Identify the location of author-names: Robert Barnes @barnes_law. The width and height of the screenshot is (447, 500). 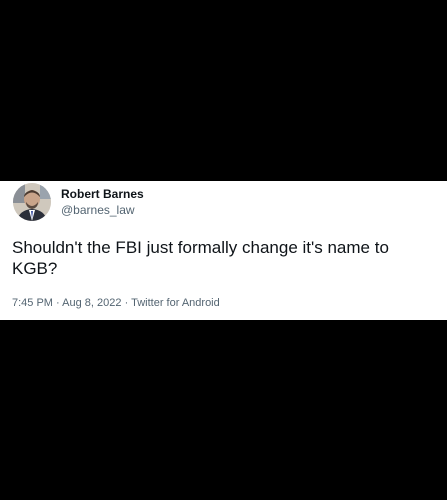
(102, 202).